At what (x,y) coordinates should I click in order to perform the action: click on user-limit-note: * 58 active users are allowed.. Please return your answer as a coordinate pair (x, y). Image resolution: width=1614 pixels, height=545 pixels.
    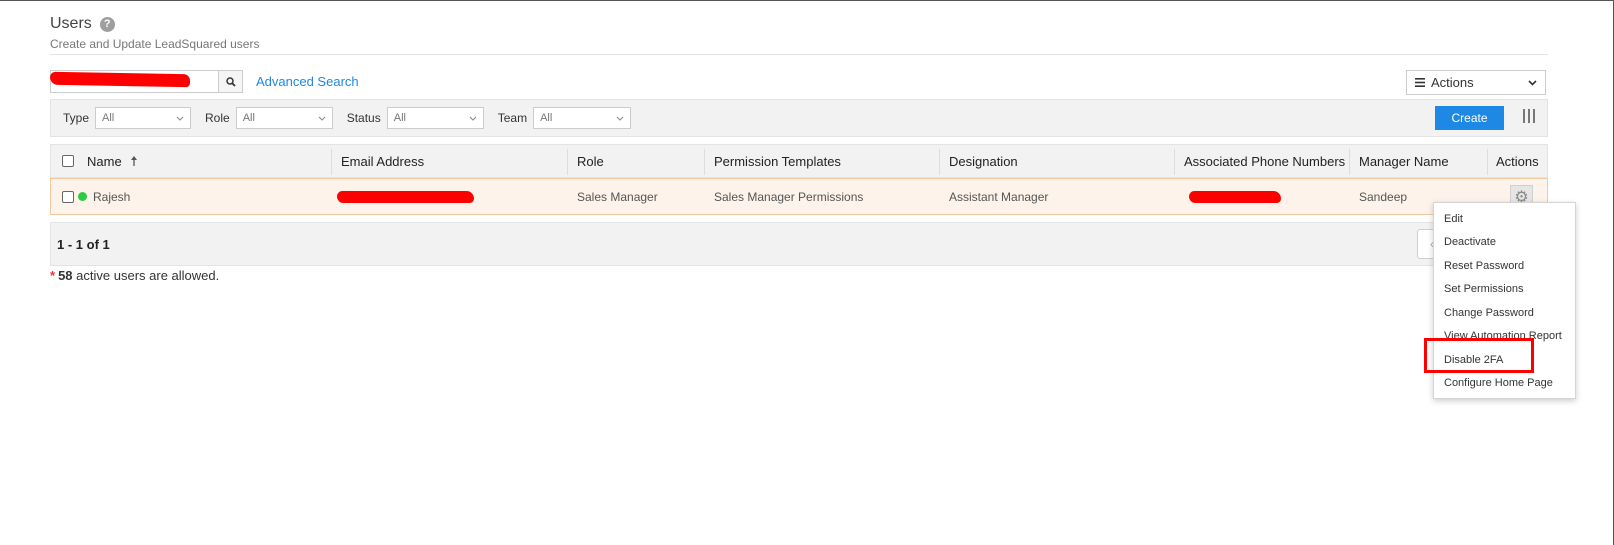
    Looking at the image, I should click on (134, 275).